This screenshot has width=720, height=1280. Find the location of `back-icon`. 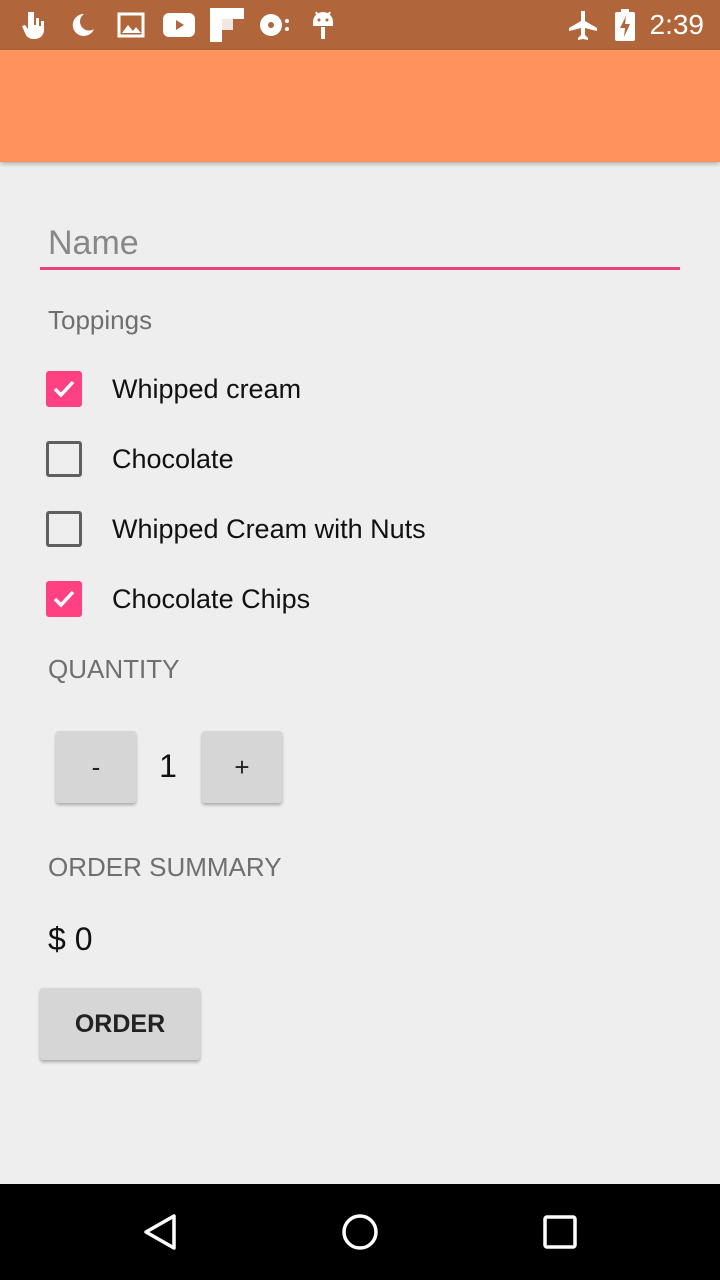

back-icon is located at coordinates (160, 1232).